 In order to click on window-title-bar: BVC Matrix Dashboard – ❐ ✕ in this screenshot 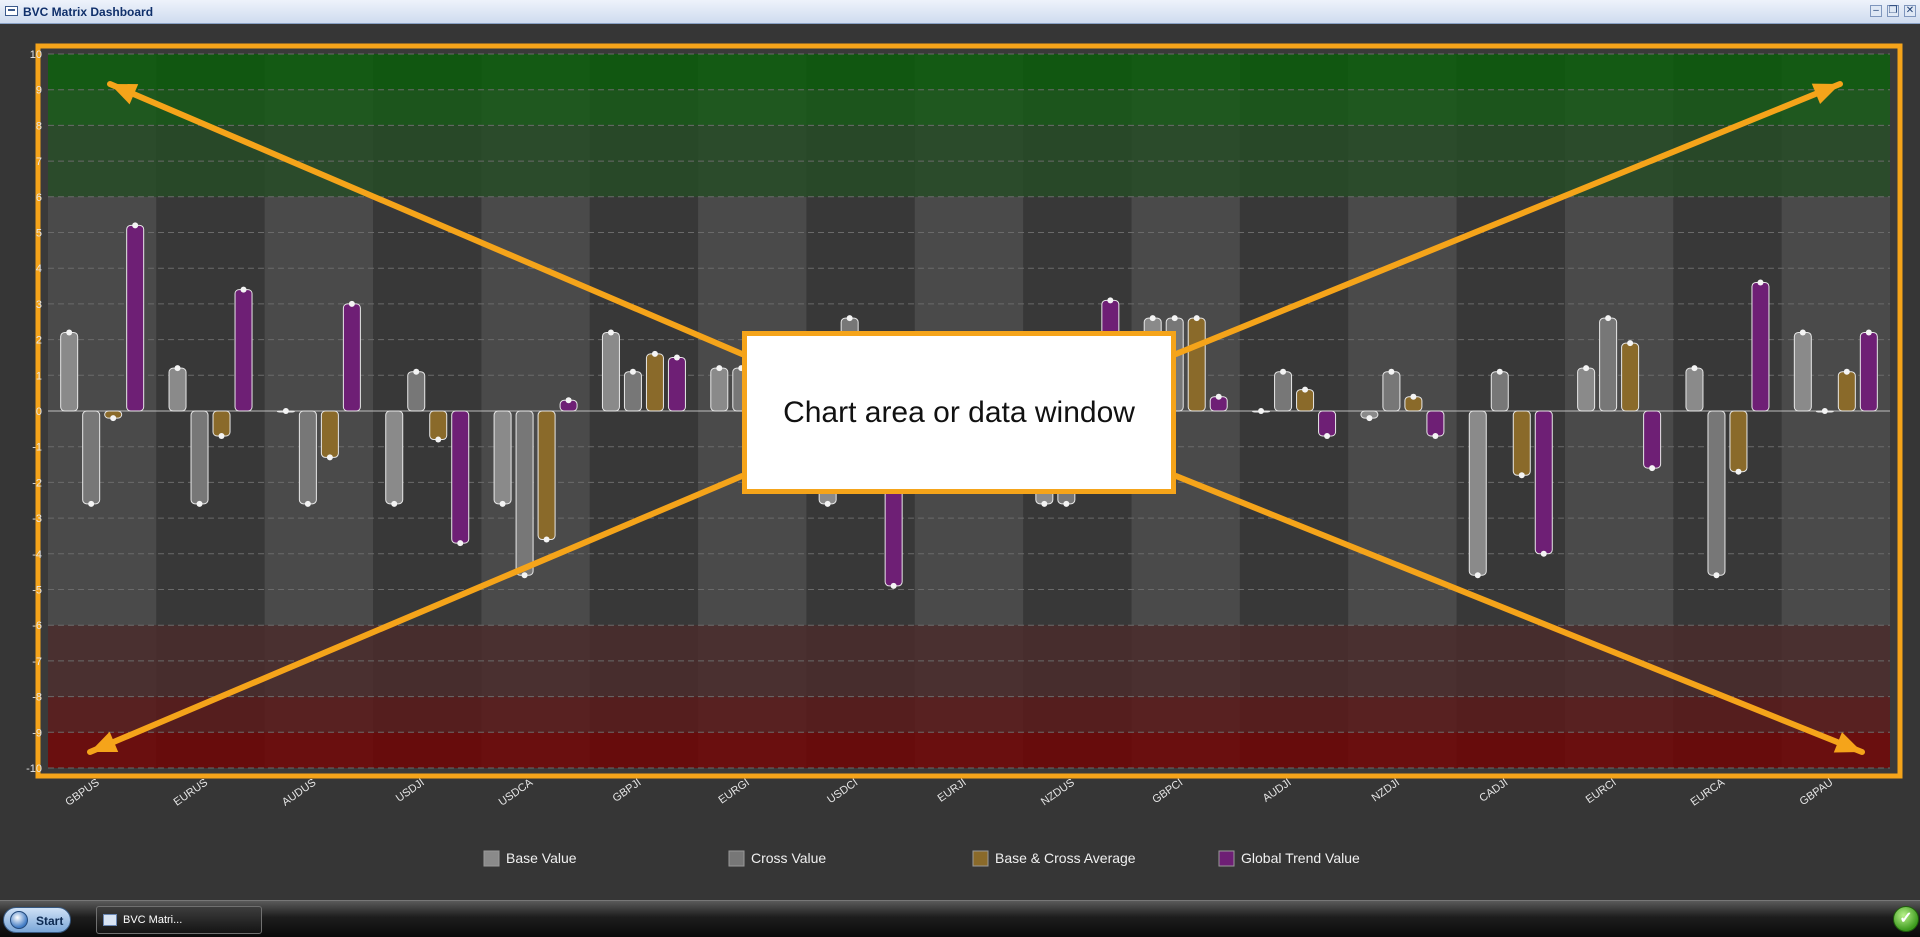, I will do `click(960, 12)`.